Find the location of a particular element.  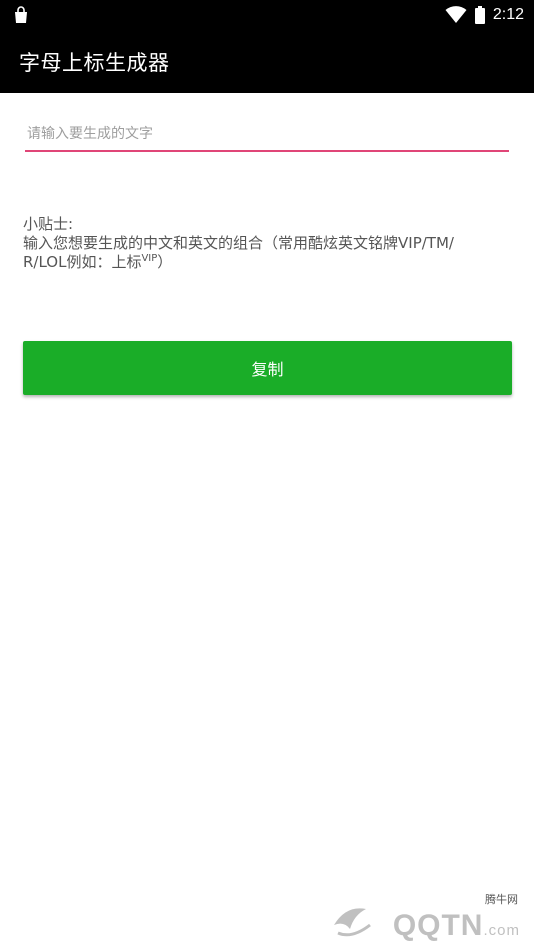

status-time: 2:12 is located at coordinates (508, 14).